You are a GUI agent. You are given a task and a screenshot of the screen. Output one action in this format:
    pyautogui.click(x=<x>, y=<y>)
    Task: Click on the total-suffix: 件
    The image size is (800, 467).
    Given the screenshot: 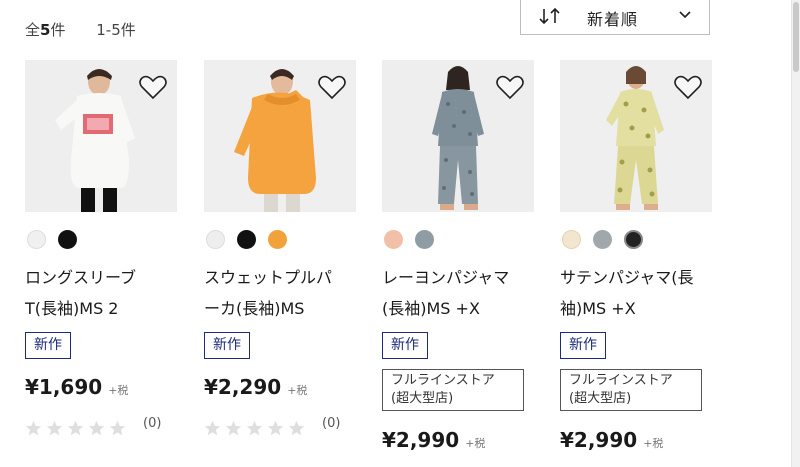 What is the action you would take?
    pyautogui.click(x=58, y=30)
    